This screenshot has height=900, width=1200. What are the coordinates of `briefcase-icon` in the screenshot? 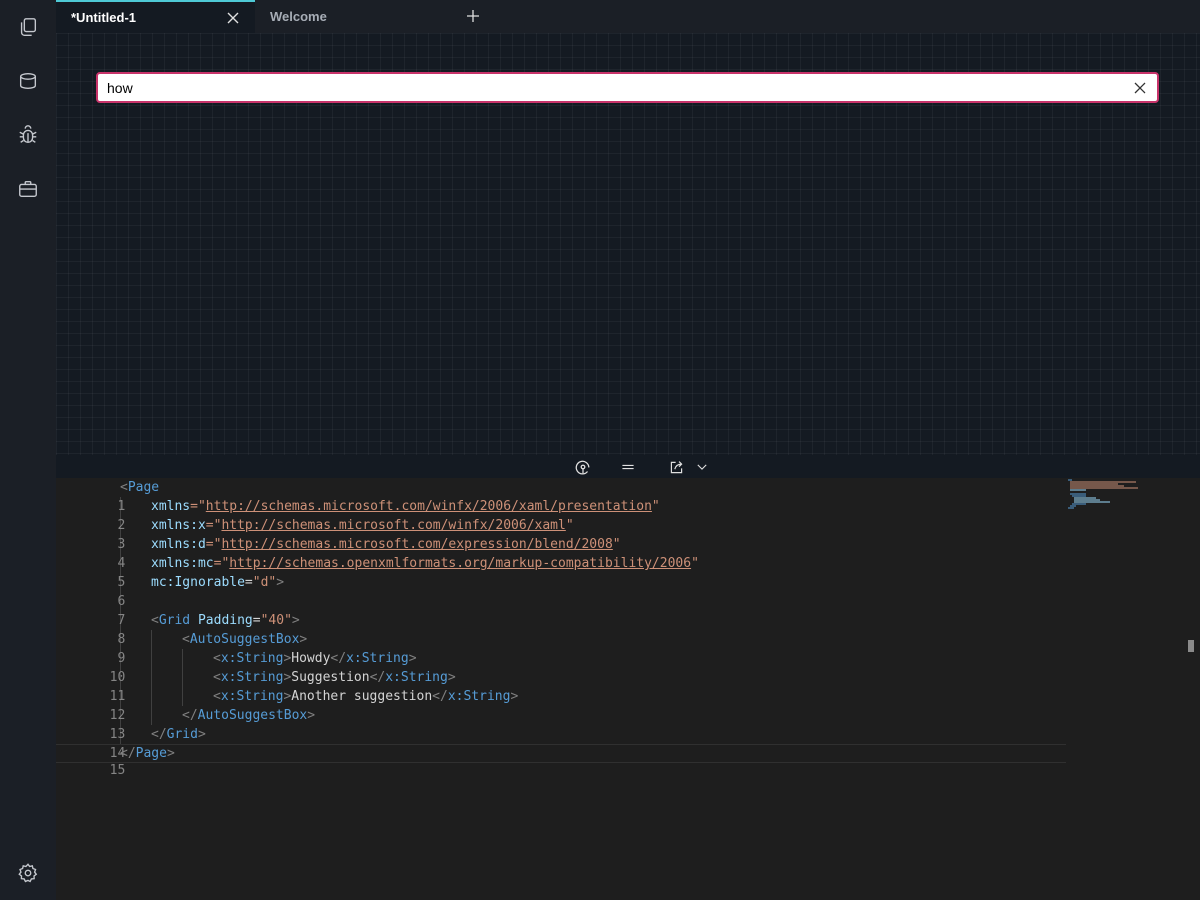 It's located at (28, 189).